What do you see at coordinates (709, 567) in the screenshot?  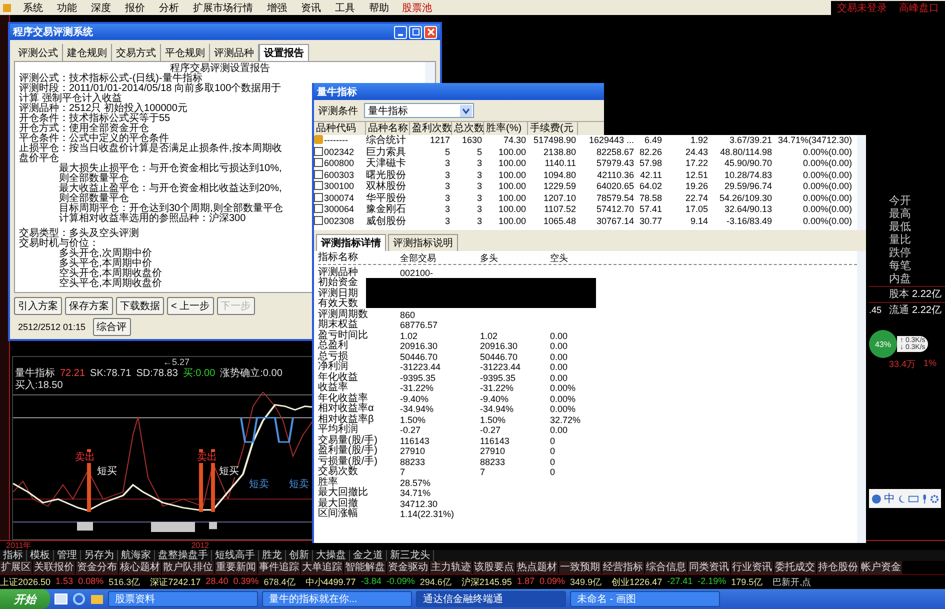 I see `extension-tab: 同类资讯` at bounding box center [709, 567].